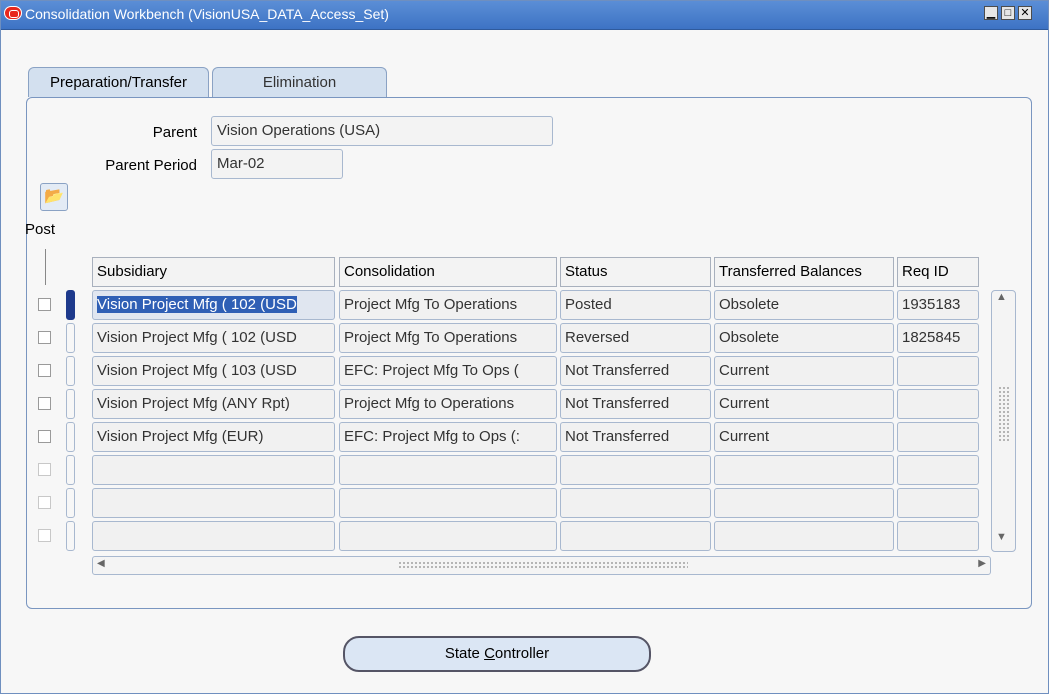 Image resolution: width=1049 pixels, height=694 pixels. Describe the element at coordinates (1008, 13) in the screenshot. I see `maximize-icon: □` at that location.